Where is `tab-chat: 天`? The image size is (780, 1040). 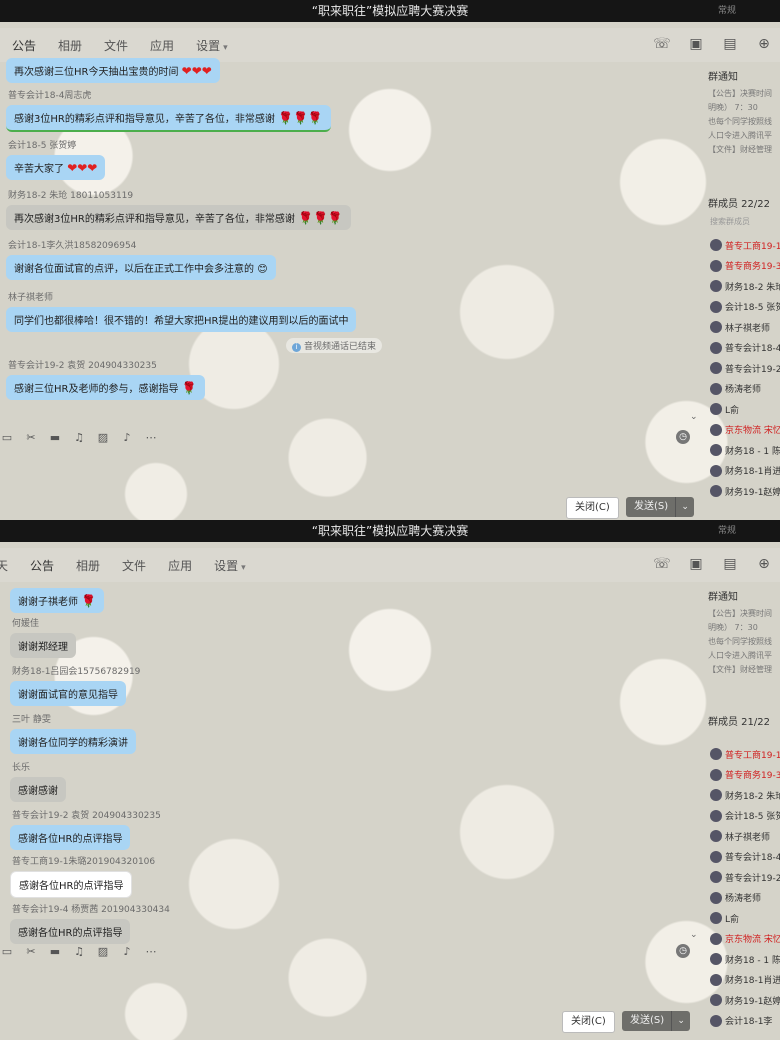
tab-chat: 天 is located at coordinates (4, 565).